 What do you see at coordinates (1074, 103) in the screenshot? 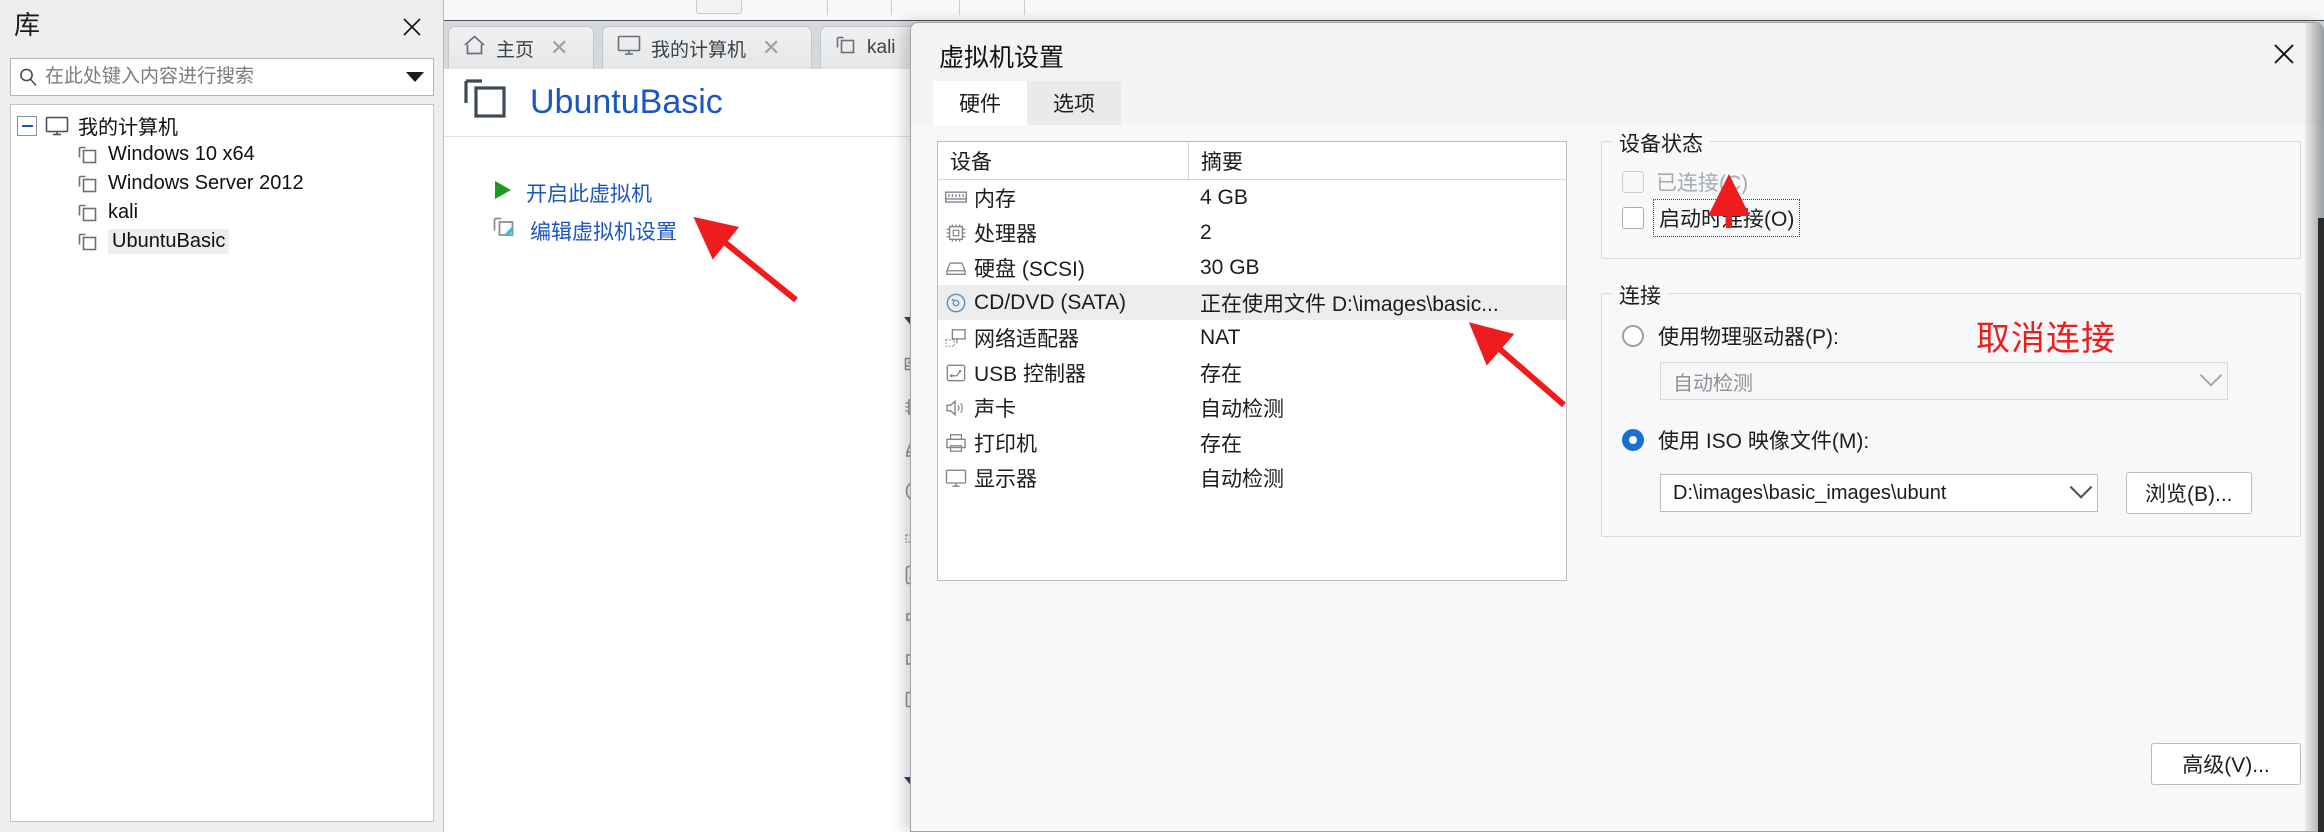
I see `tab-options: 选项` at bounding box center [1074, 103].